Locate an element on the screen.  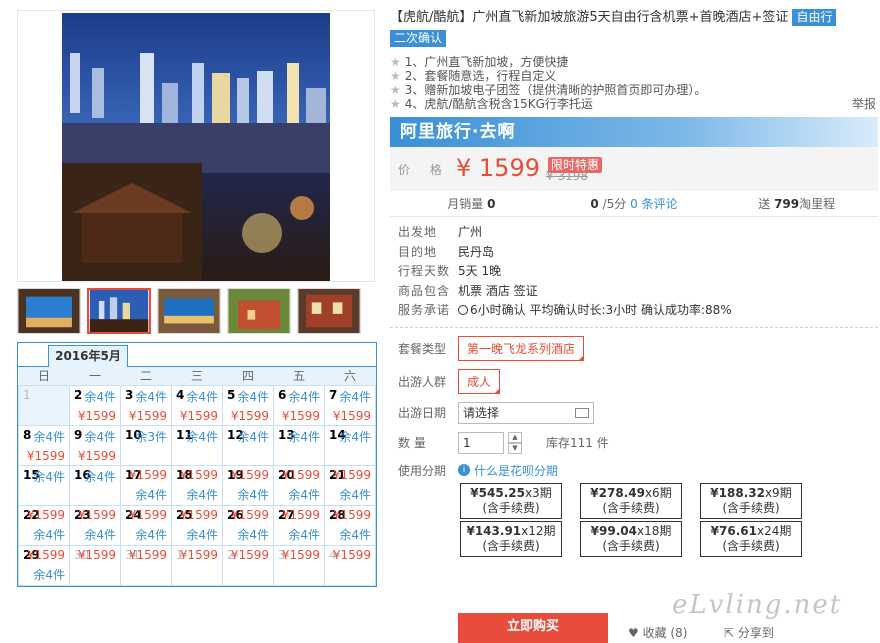
day-number: 1 is located at coordinates (27, 394).